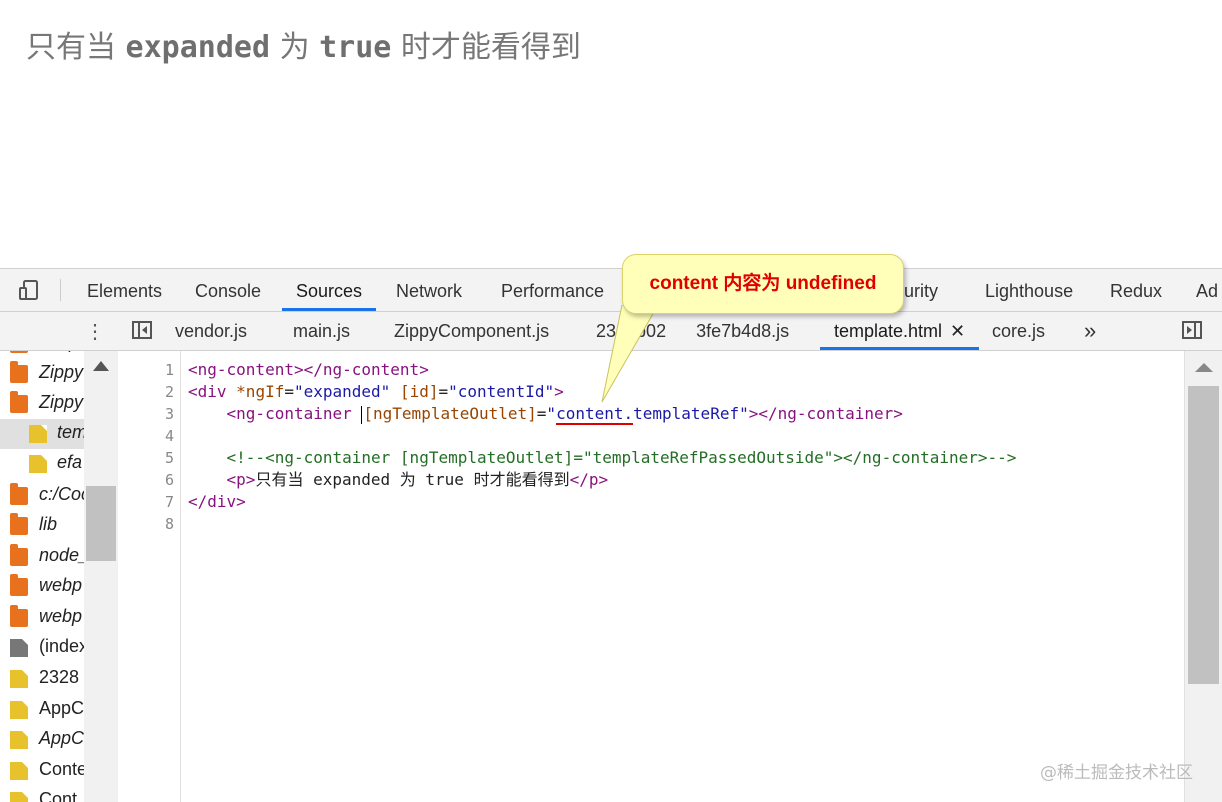  What do you see at coordinates (329, 290) in the screenshot?
I see `tab-sources: Sources` at bounding box center [329, 290].